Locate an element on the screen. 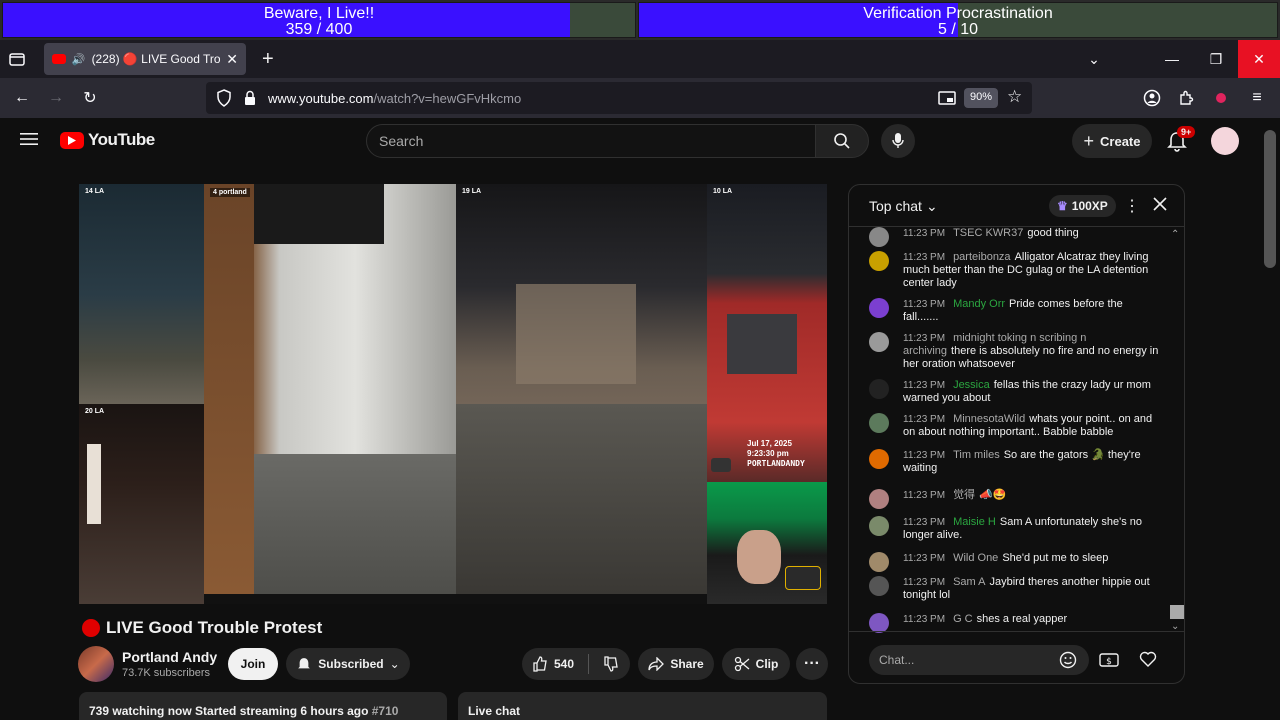 Image resolution: width=1280 pixels, height=720 pixels. user-avatar is located at coordinates (1225, 141).